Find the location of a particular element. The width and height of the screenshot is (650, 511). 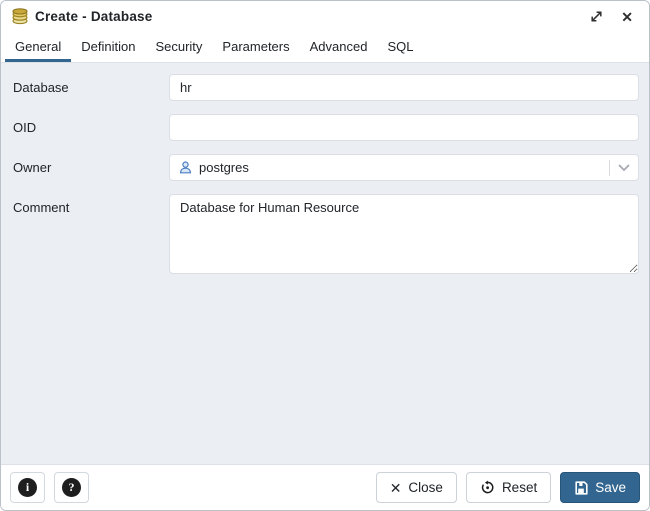

close-window-button: ✕ is located at coordinates (627, 17).